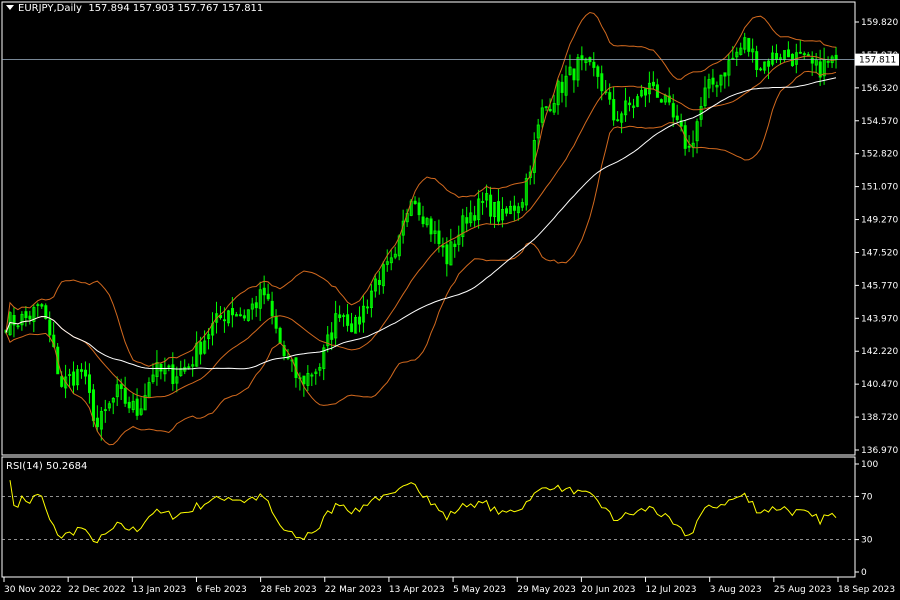 The width and height of the screenshot is (900, 600). Describe the element at coordinates (33, 590) in the screenshot. I see `date-tick-label: 30 Nov 2022` at that location.